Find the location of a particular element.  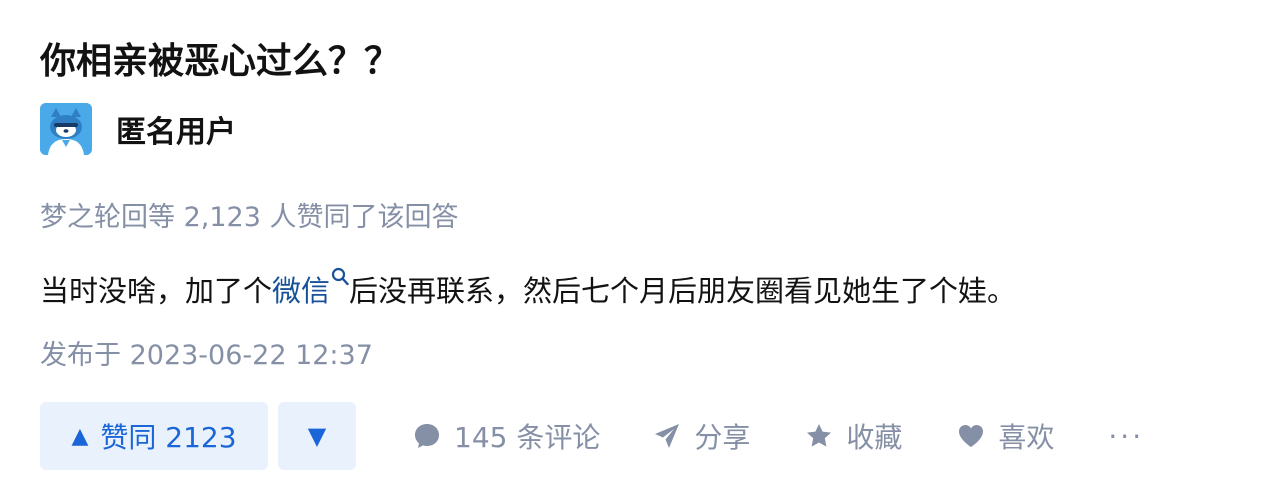

triangle-down-icon: ▼ is located at coordinates (317, 436).